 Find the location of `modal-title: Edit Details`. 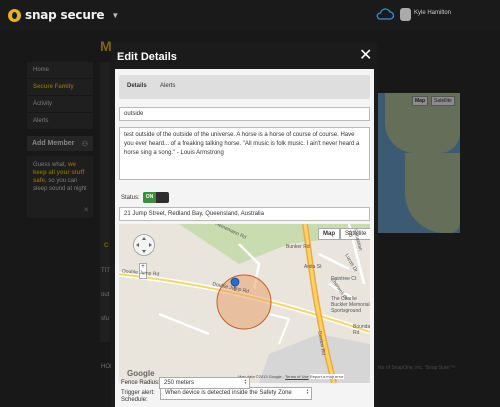

modal-title: Edit Details is located at coordinates (147, 57).